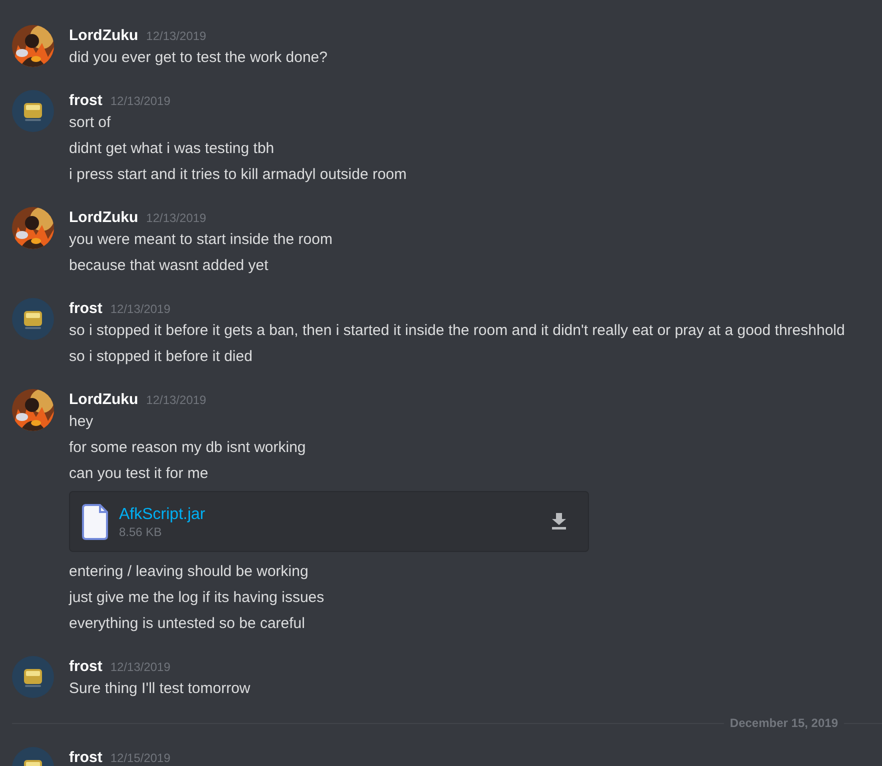  I want to click on message-text: for some reason my db isnt working, so click(188, 448).